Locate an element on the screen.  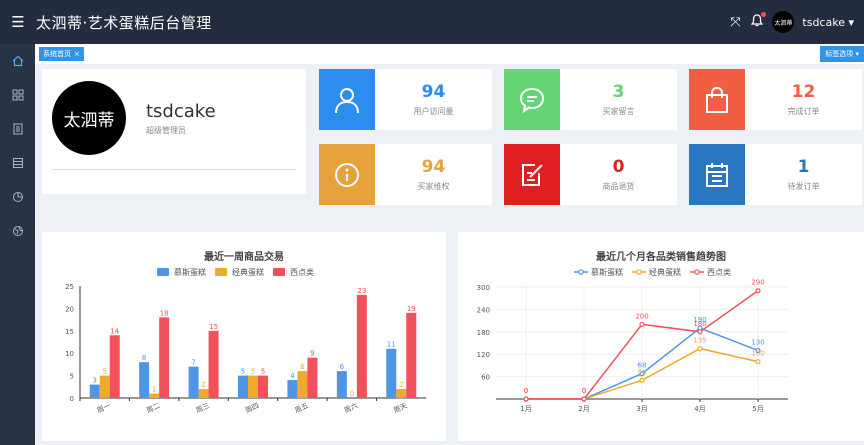
sidebar-item-documents is located at coordinates (17, 129).